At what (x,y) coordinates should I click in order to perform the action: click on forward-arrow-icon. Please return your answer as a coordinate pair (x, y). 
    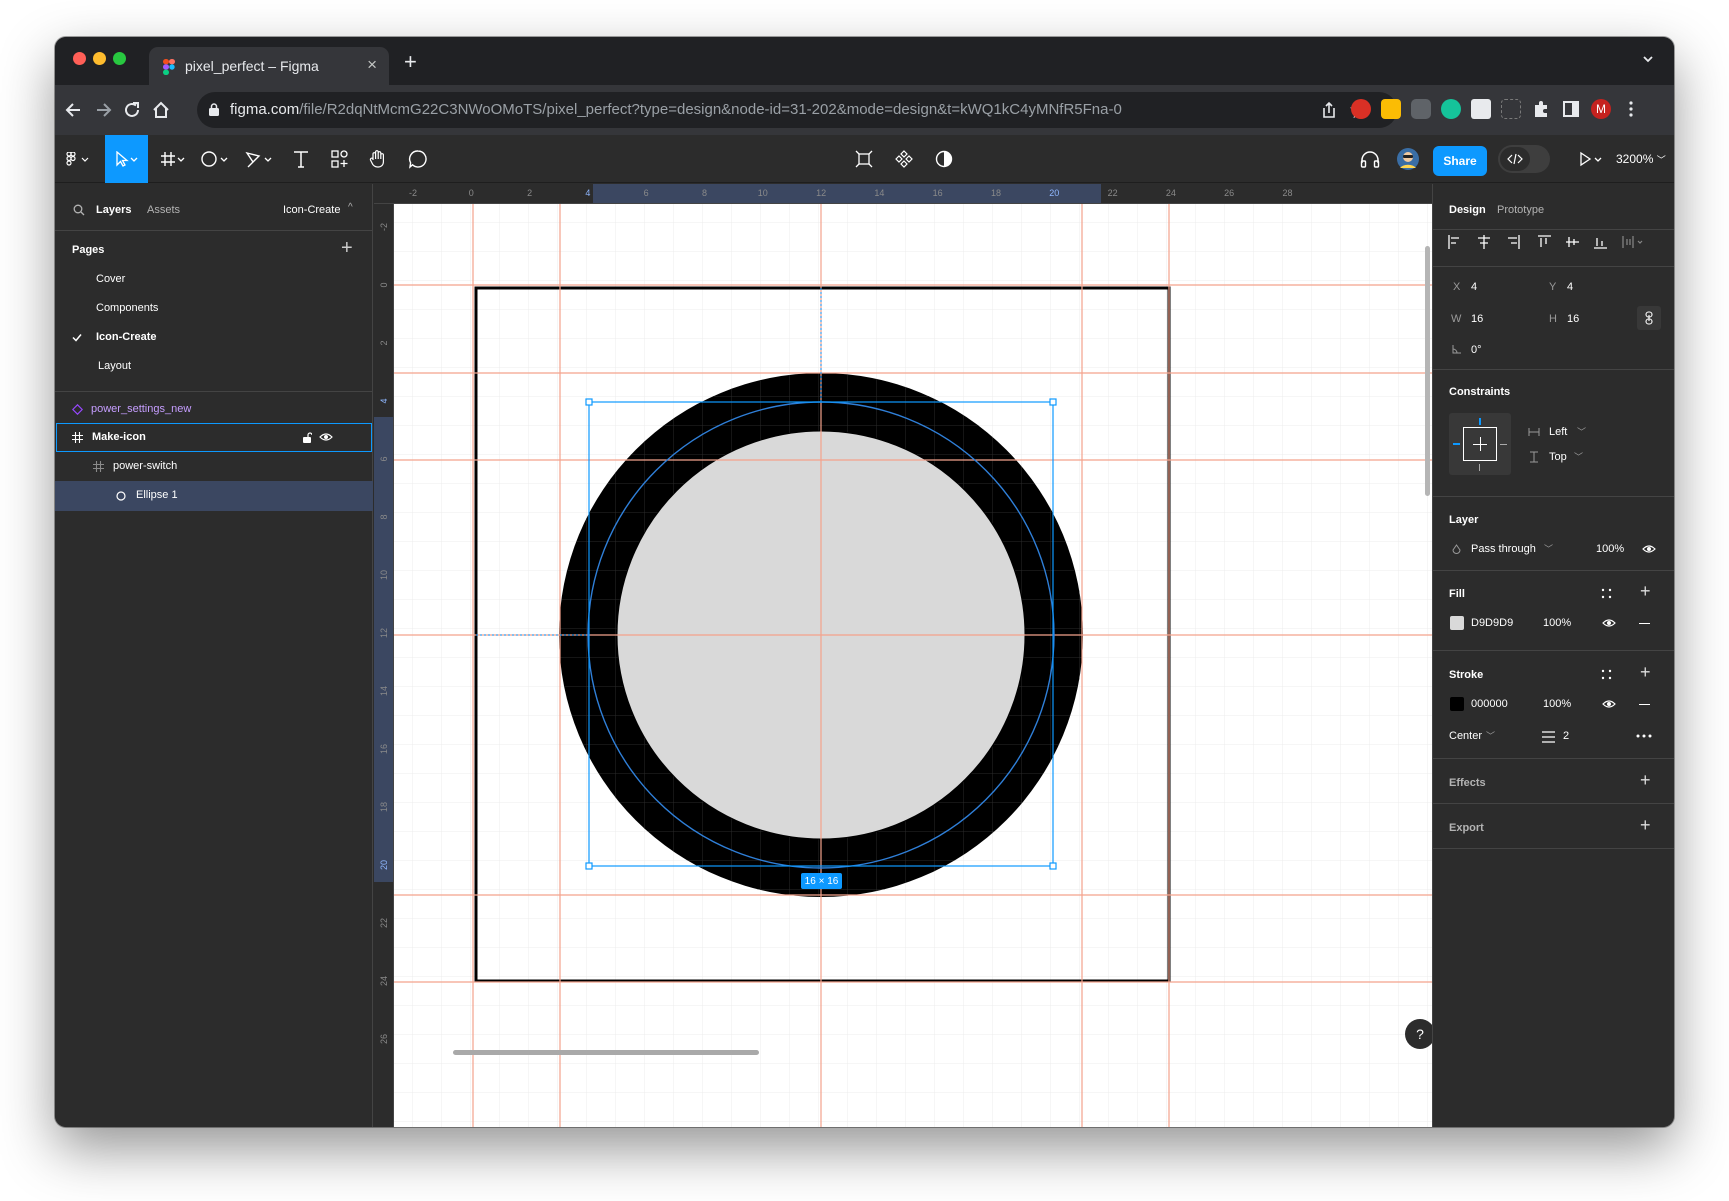
    Looking at the image, I should click on (103, 110).